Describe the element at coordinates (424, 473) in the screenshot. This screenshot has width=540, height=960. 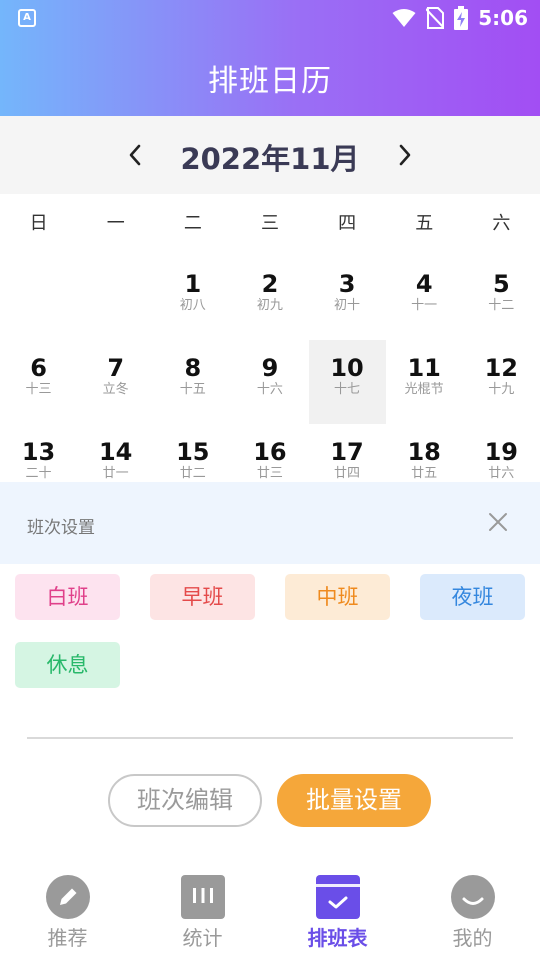
I see `lunar-date: 廿五` at that location.